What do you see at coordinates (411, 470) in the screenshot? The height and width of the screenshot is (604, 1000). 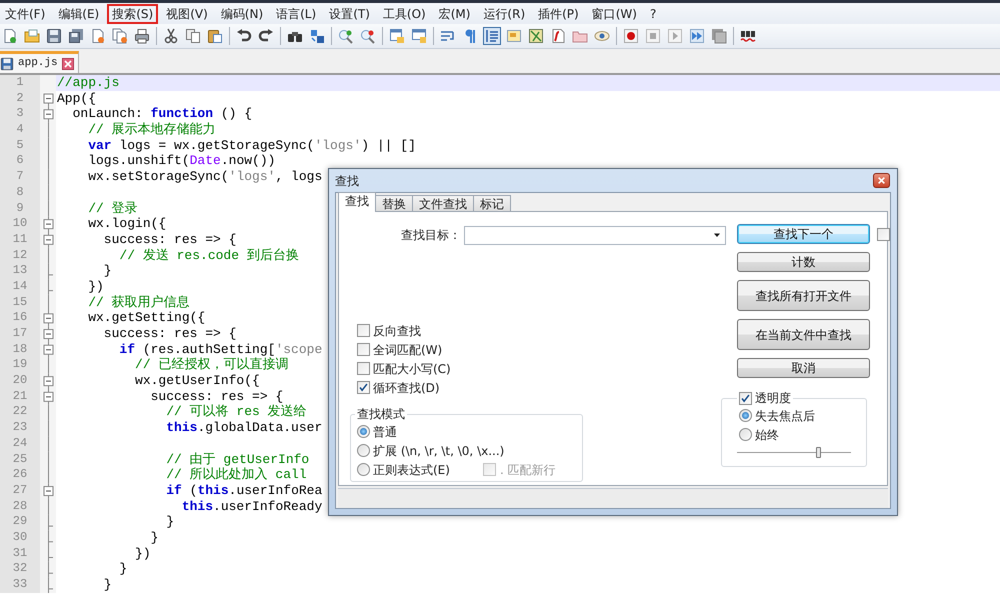 I see `option-label: 正则表达式(E)` at bounding box center [411, 470].